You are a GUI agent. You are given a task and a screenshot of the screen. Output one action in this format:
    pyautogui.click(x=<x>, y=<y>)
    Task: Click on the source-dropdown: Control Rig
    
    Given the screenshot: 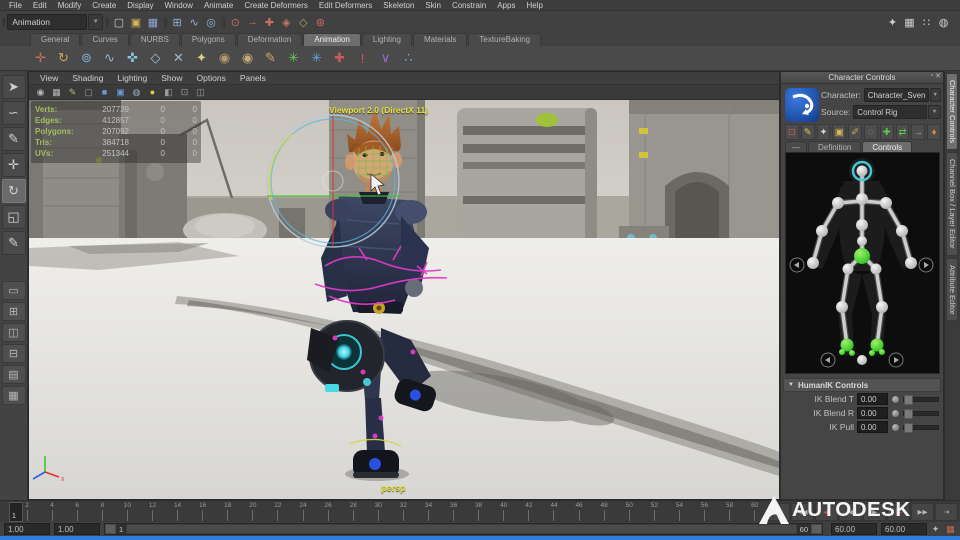 What is the action you would take?
    pyautogui.click(x=890, y=112)
    